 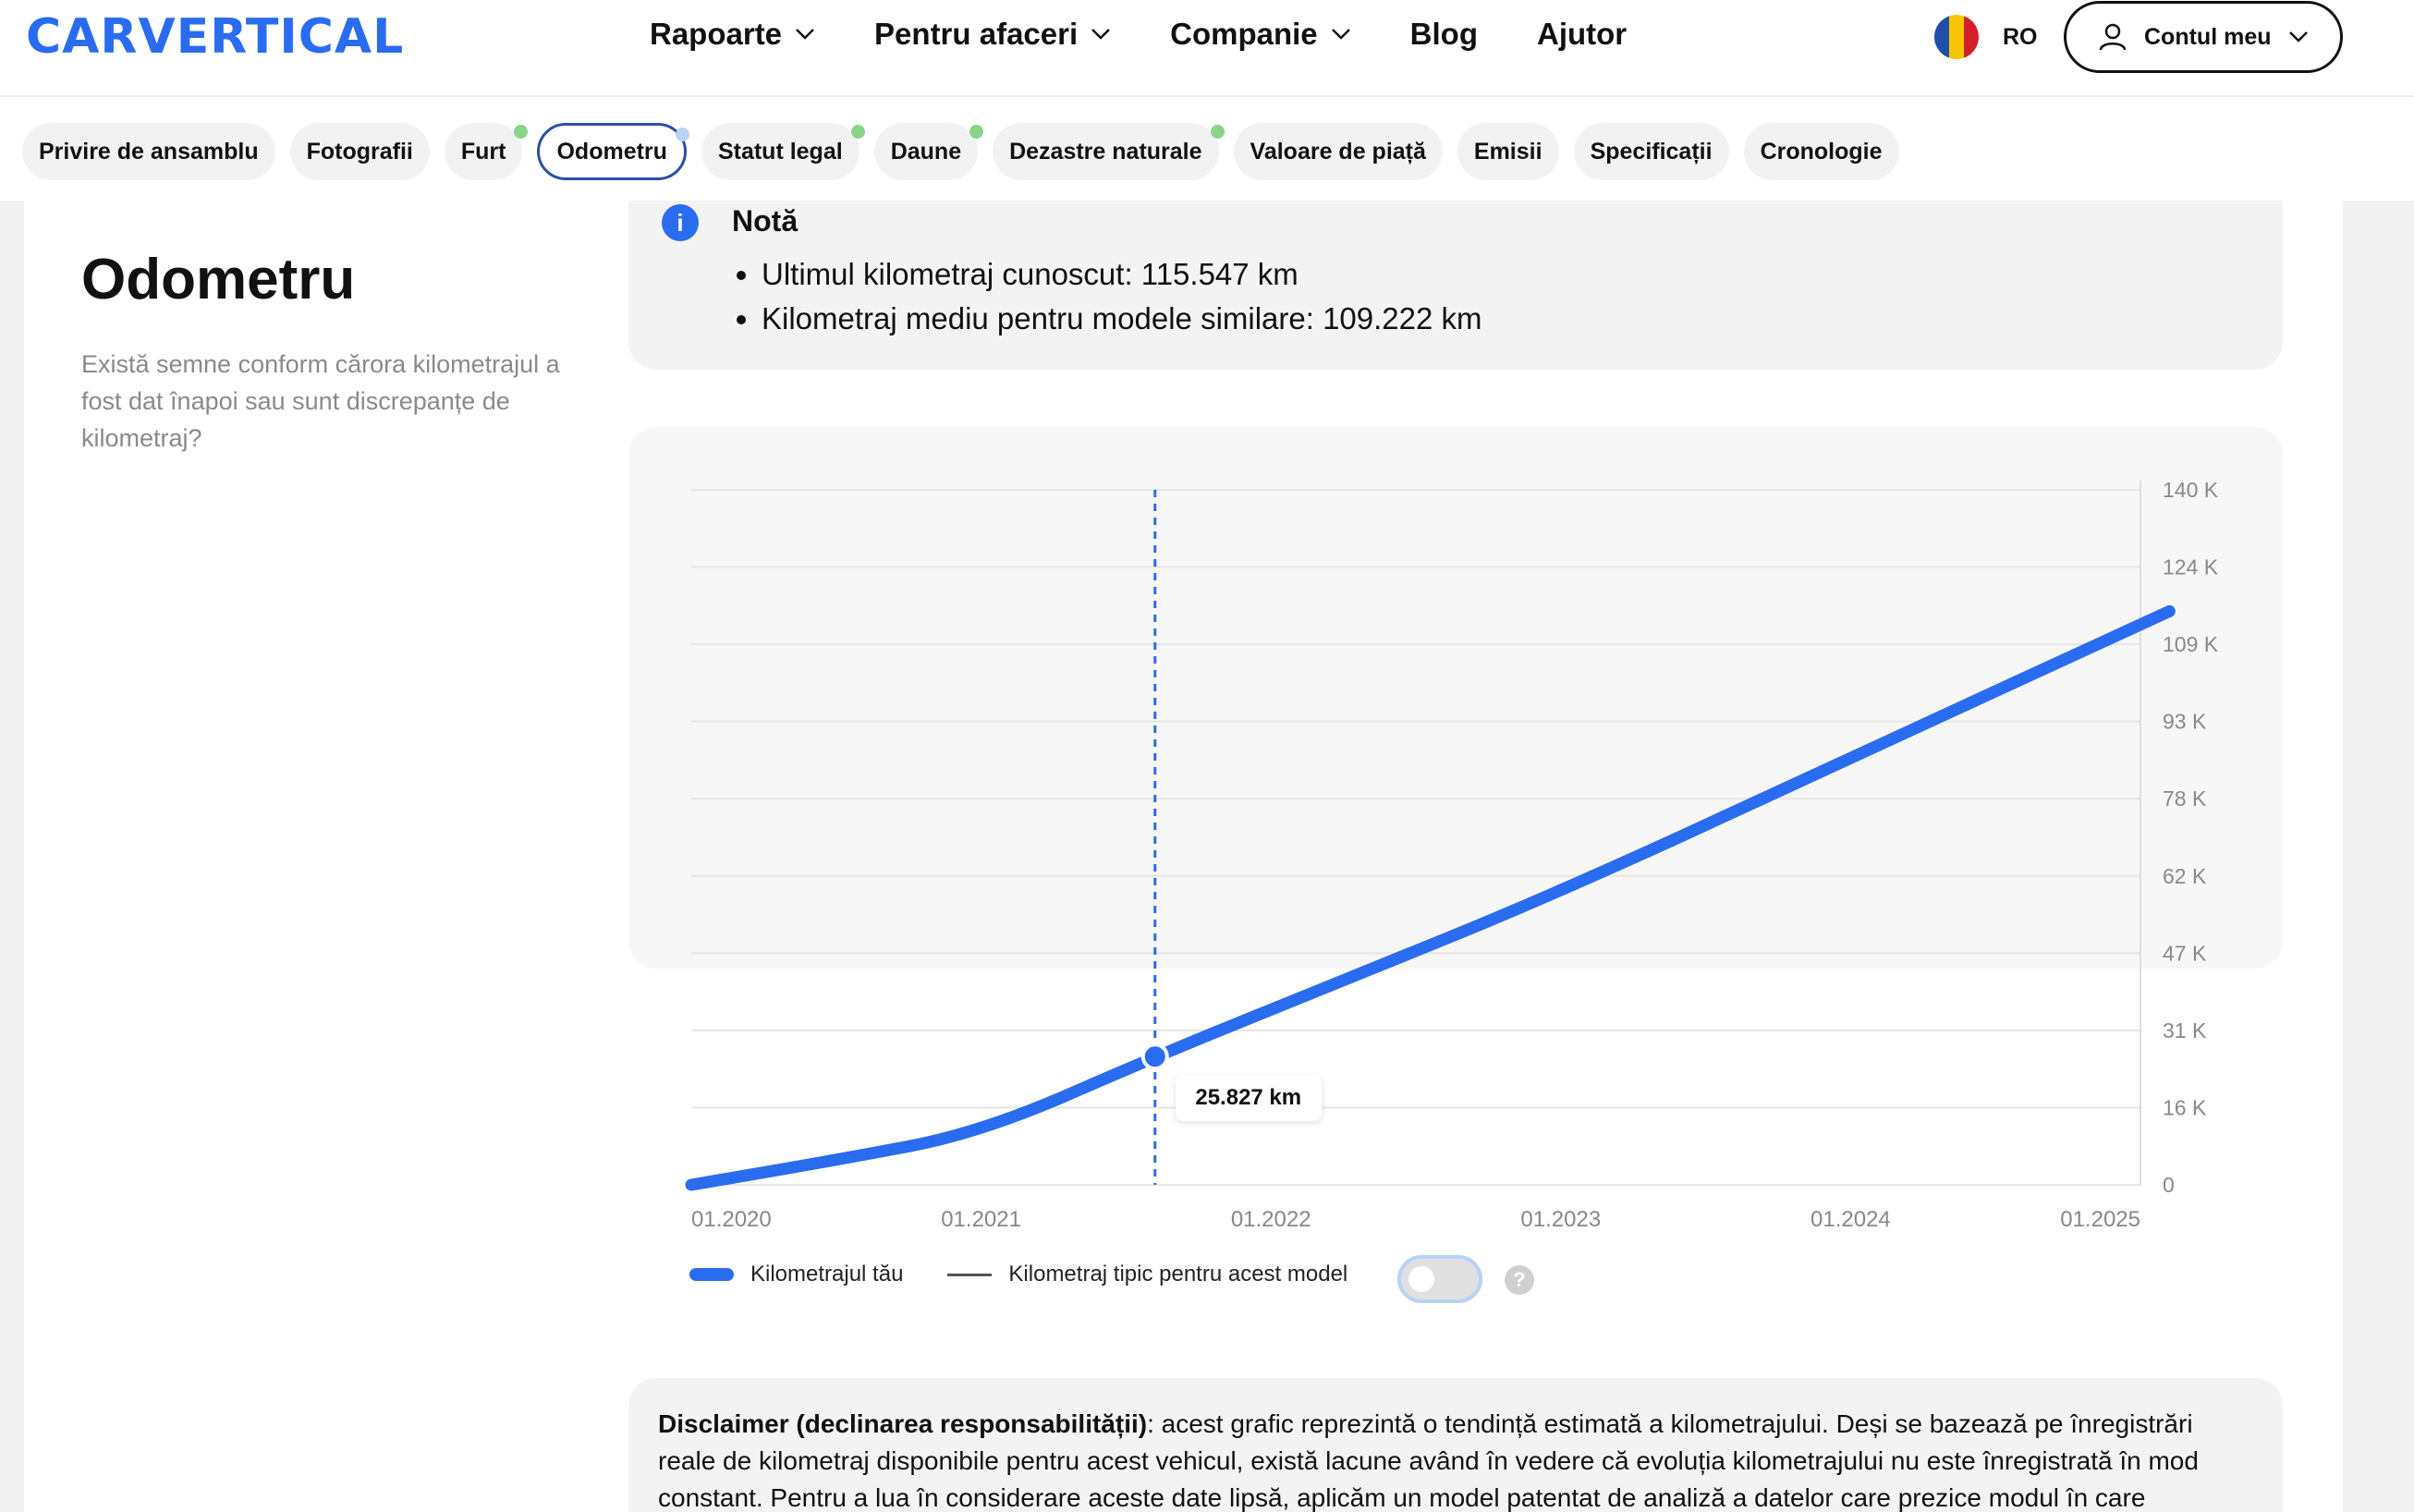 What do you see at coordinates (1249, 1099) in the screenshot?
I see `chart-tooltip: 25.827 km` at bounding box center [1249, 1099].